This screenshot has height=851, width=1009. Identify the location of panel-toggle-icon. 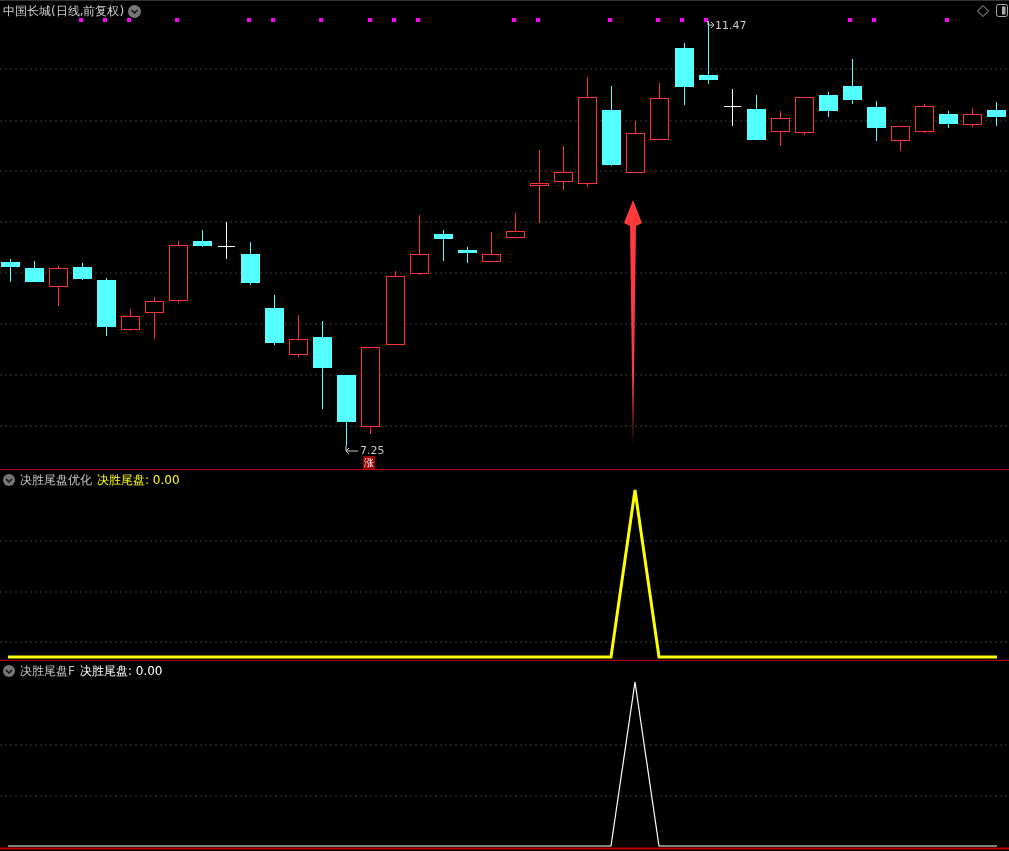
(1002, 10).